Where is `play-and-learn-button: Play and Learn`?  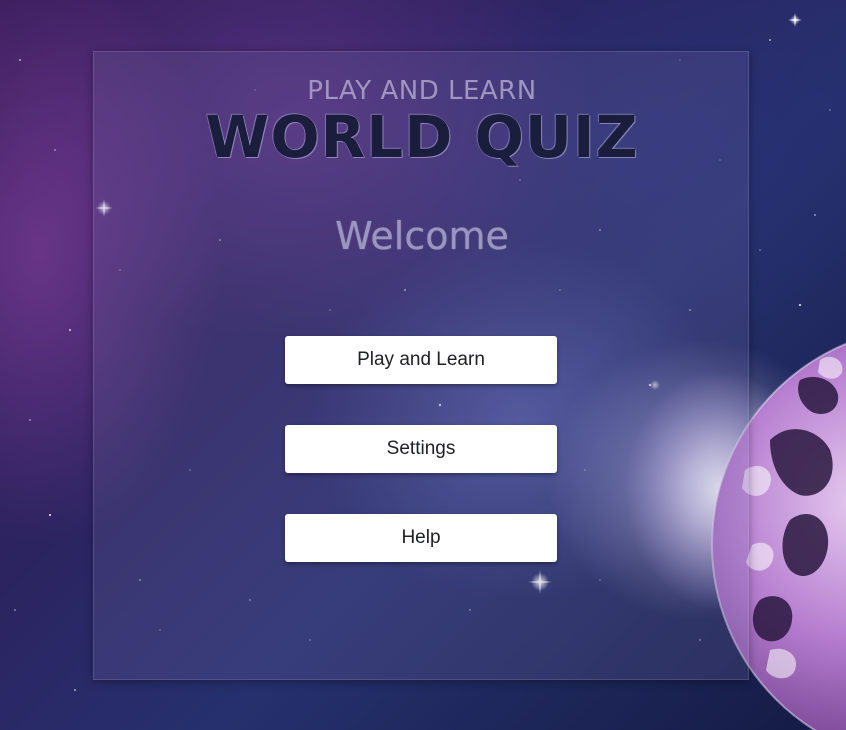 play-and-learn-button: Play and Learn is located at coordinates (421, 360).